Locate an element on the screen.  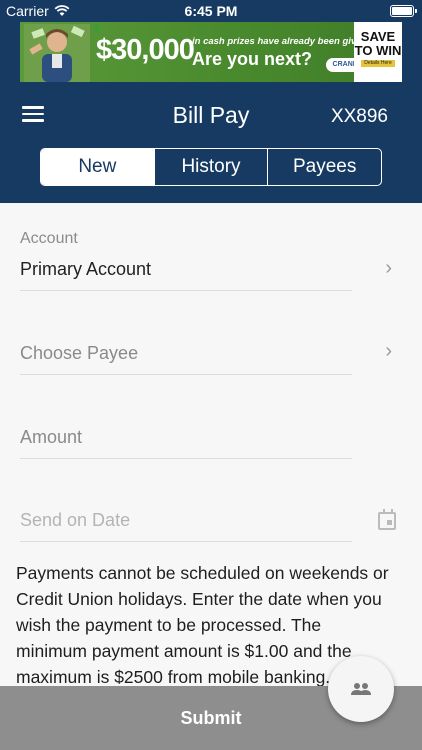
tab-bar: New History Payees is located at coordinates (211, 167).